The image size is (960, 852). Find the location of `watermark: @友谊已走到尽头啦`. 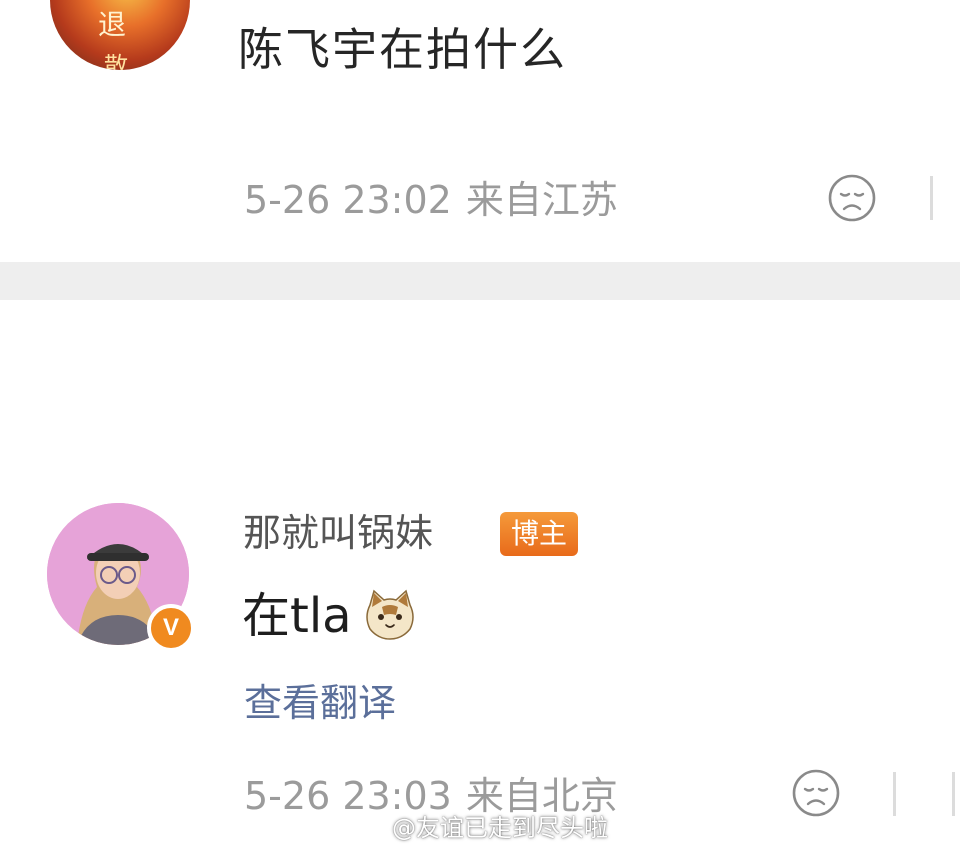

watermark: @友谊已走到尽头啦 is located at coordinates (482, 828).